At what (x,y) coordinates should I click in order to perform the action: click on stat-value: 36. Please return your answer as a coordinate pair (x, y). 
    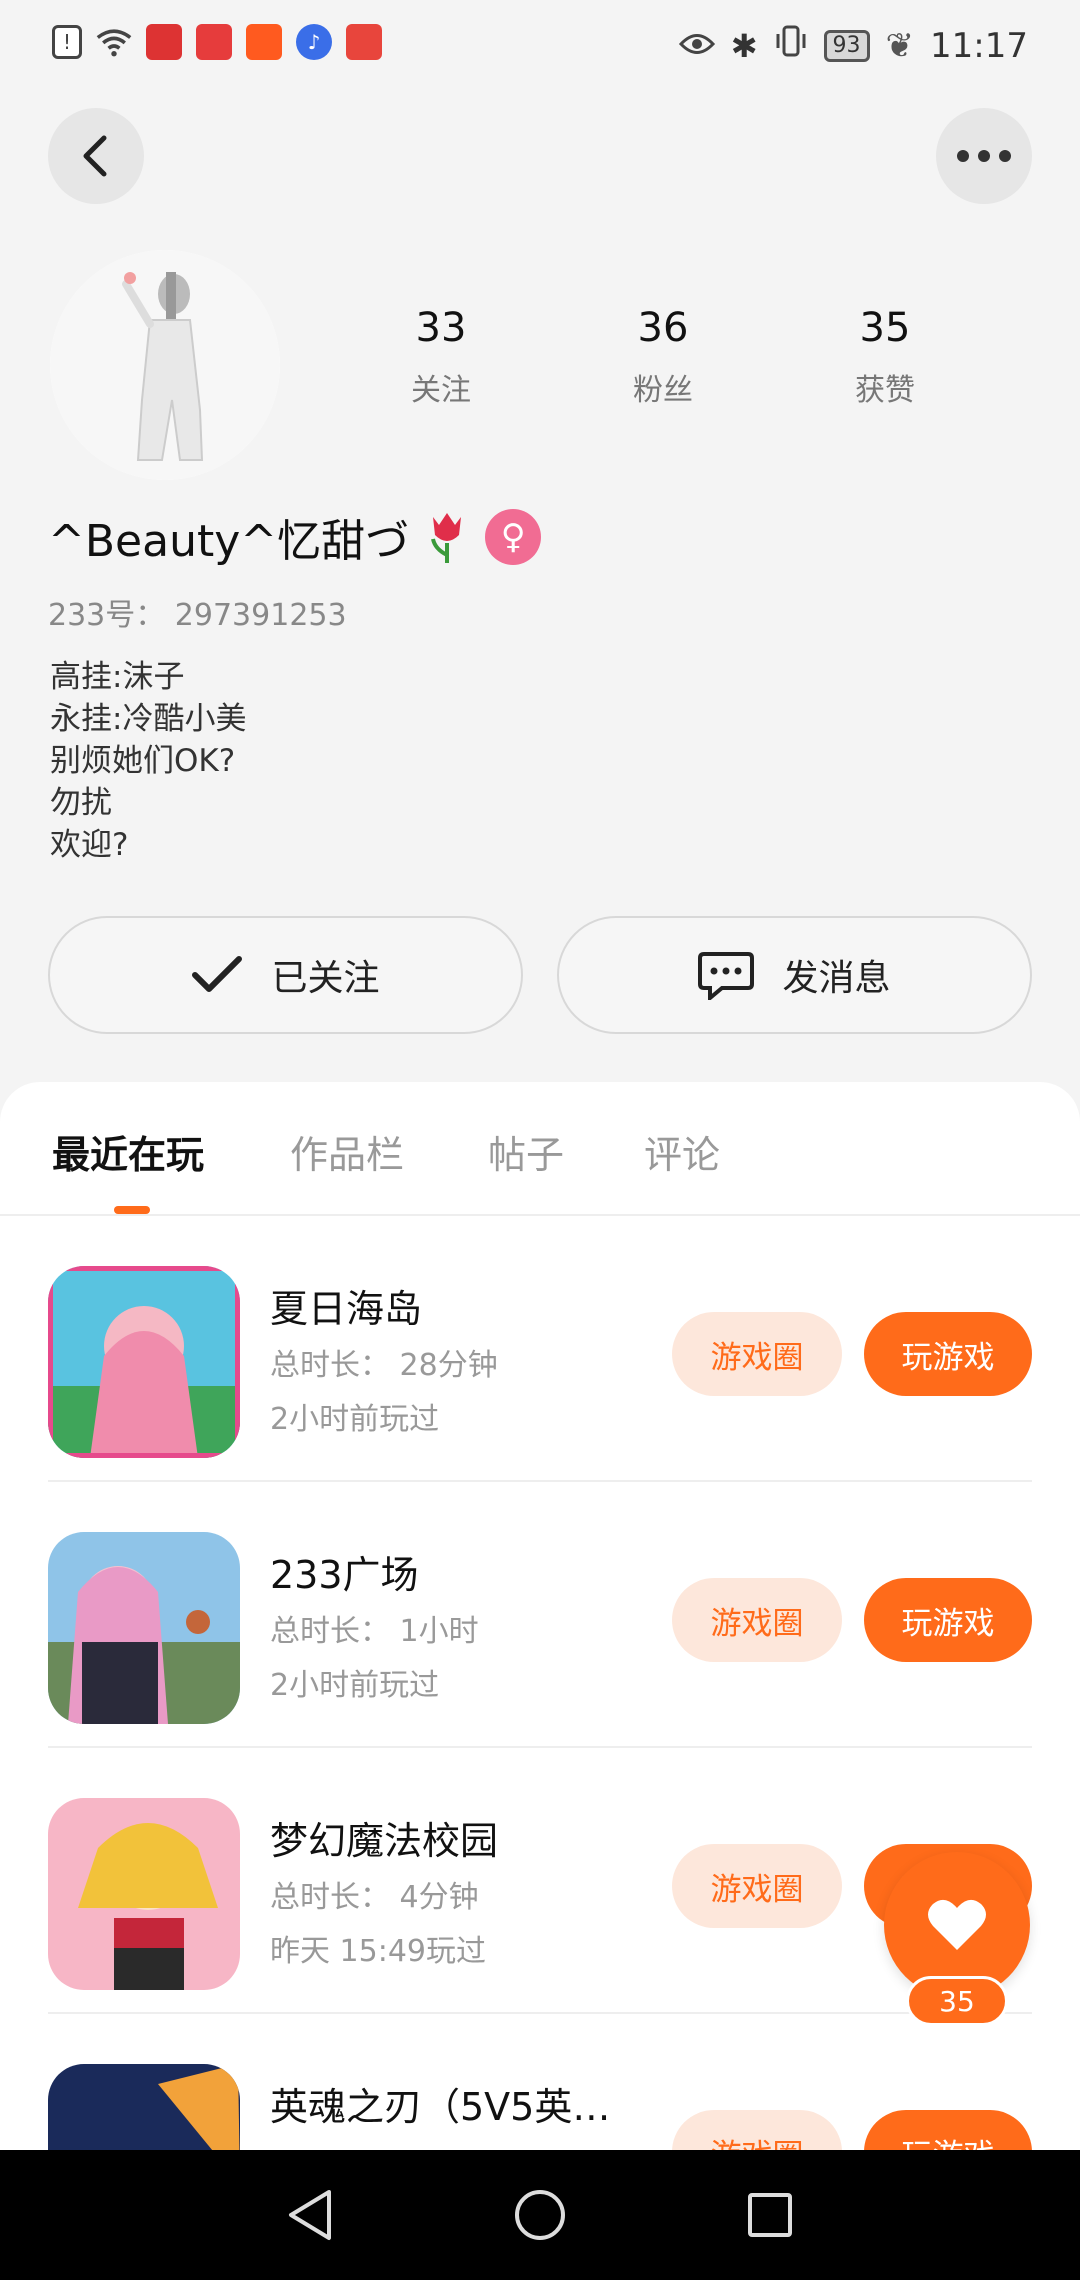
    Looking at the image, I should click on (663, 328).